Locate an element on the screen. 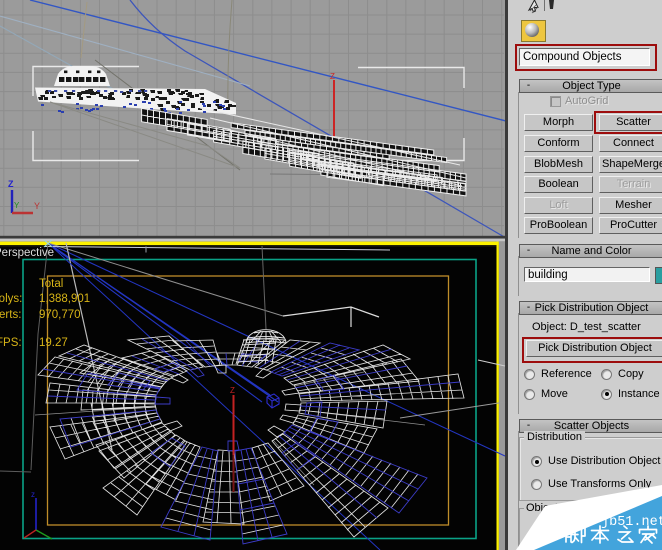  svg-text: Verts: is located at coordinates (10, 315).